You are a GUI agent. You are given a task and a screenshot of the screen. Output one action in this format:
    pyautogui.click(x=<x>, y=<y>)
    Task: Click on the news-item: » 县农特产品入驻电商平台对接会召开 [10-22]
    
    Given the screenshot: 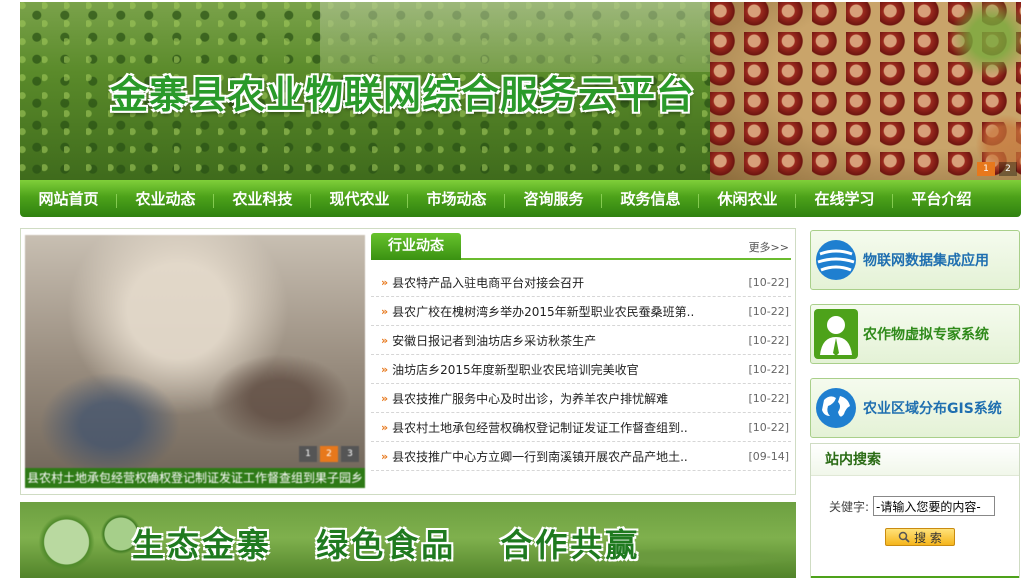 What is the action you would take?
    pyautogui.click(x=581, y=282)
    